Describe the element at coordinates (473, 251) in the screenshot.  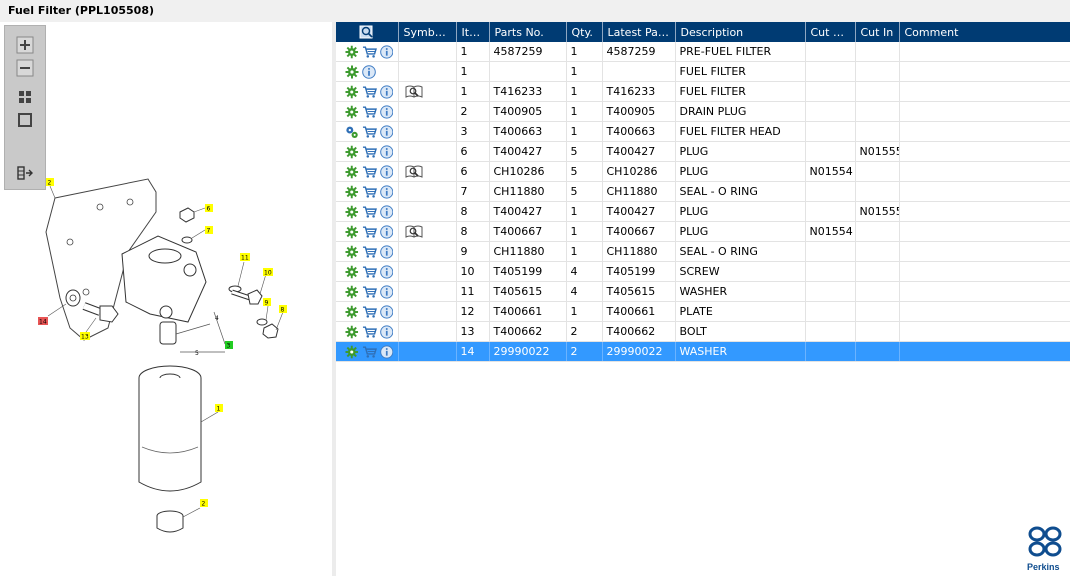
I see `cell-item: 9` at that location.